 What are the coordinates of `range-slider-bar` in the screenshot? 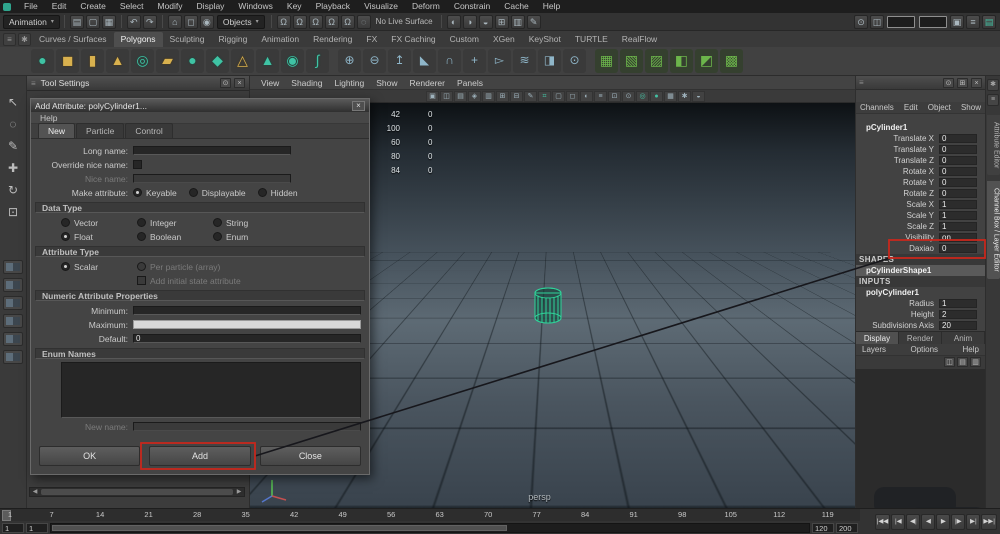 It's located at (279, 527).